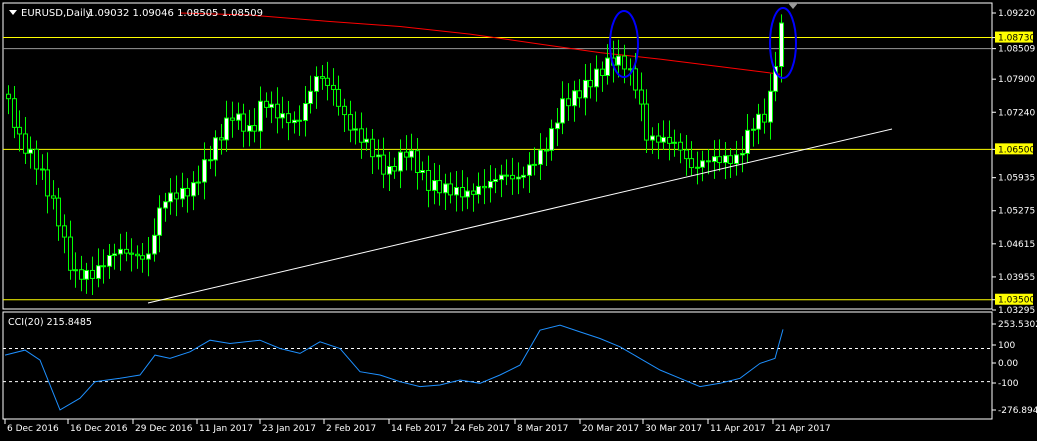 The width and height of the screenshot is (1037, 441). What do you see at coordinates (673, 429) in the screenshot?
I see `time-label: 30 Mar 2017` at bounding box center [673, 429].